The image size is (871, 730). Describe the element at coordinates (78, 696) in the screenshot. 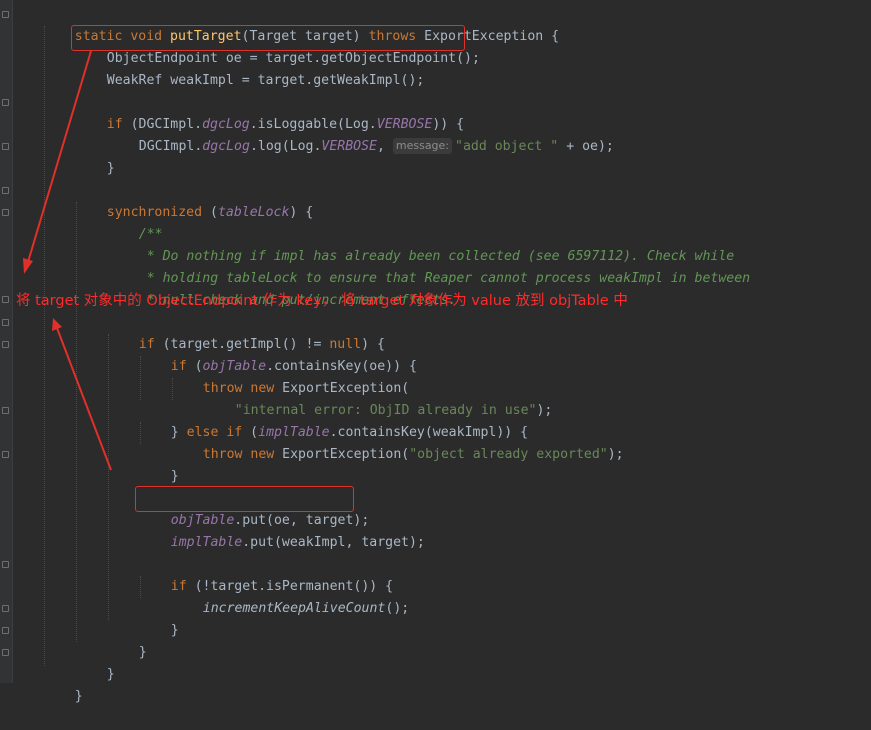

I see `code-text: }` at that location.